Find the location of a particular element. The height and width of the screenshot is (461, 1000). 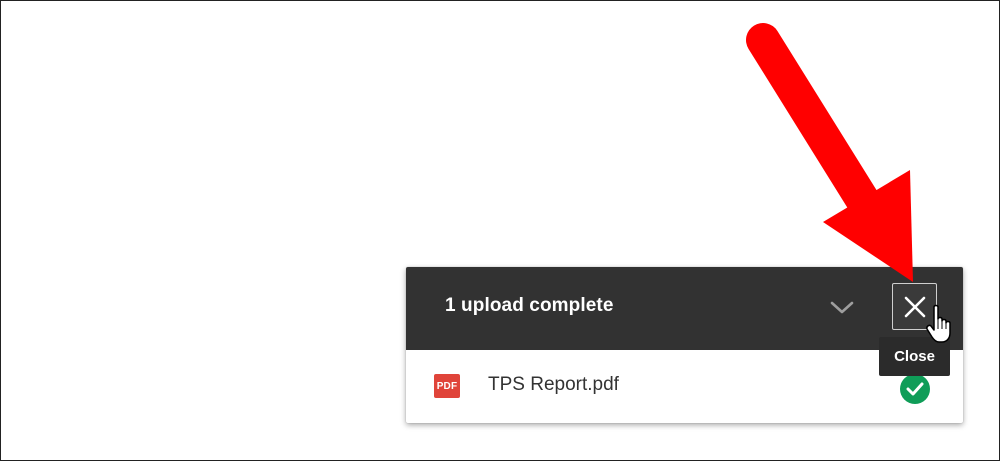

close-tooltip: Close is located at coordinates (914, 356).